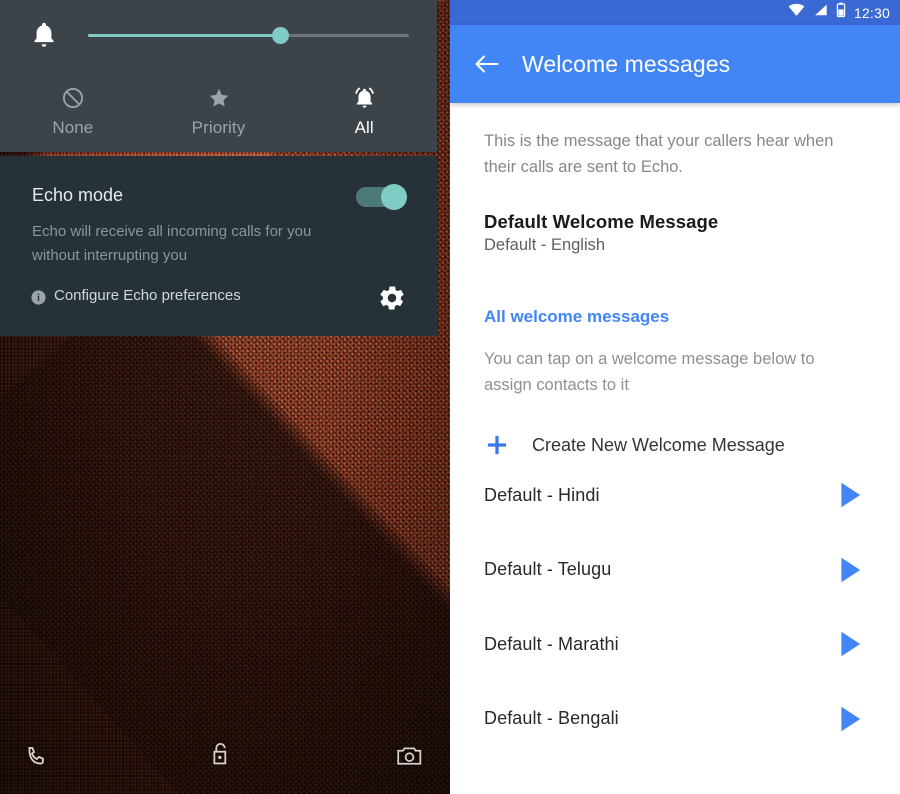 The image size is (900, 794). I want to click on app-bar: Welcome messages, so click(675, 64).